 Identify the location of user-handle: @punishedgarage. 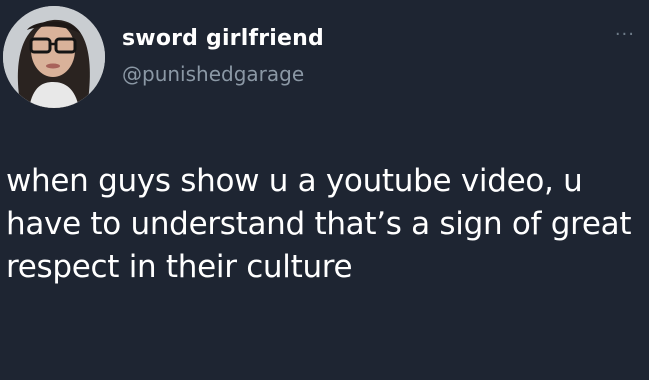
(213, 74).